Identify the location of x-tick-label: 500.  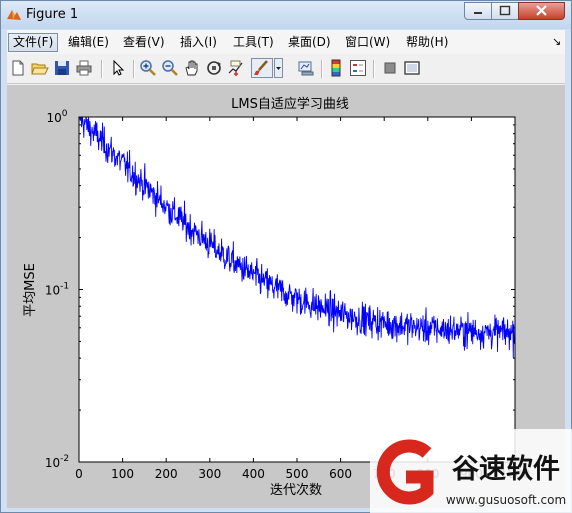
(297, 474).